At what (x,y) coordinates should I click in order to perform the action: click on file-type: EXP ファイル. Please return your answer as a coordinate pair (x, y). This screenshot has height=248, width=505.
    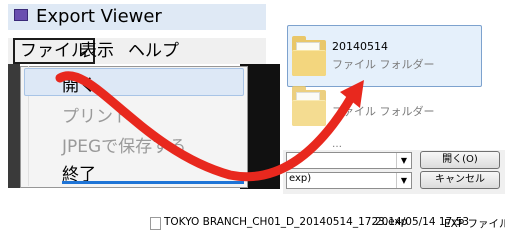
    Looking at the image, I should click on (474, 224).